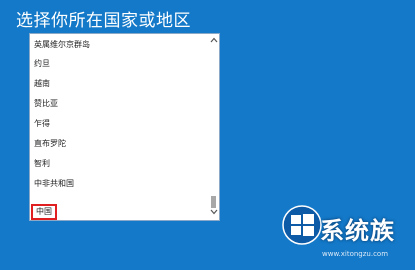 The width and height of the screenshot is (415, 270). What do you see at coordinates (118, 45) in the screenshot?
I see `list-item-british-virgin-islands: 英属维尔京群岛` at bounding box center [118, 45].